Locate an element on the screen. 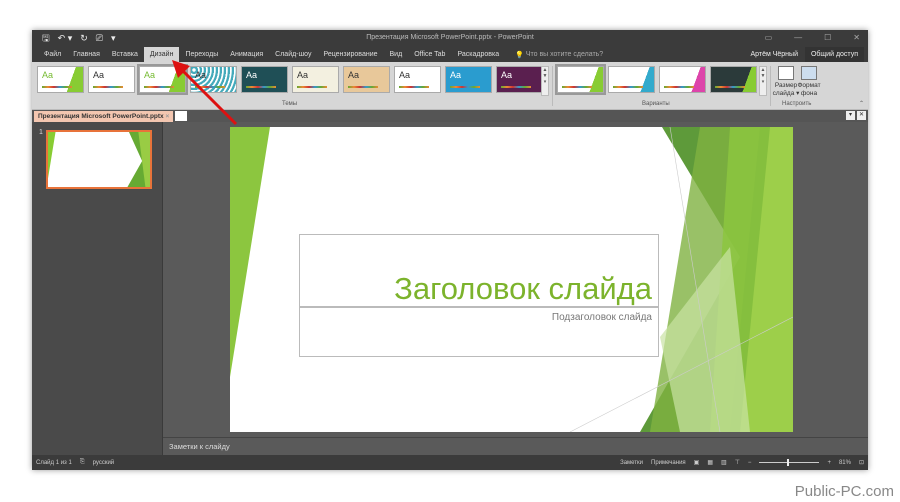 Image resolution: width=900 pixels, height=502 pixels. slide-number: 1 is located at coordinates (41, 132).